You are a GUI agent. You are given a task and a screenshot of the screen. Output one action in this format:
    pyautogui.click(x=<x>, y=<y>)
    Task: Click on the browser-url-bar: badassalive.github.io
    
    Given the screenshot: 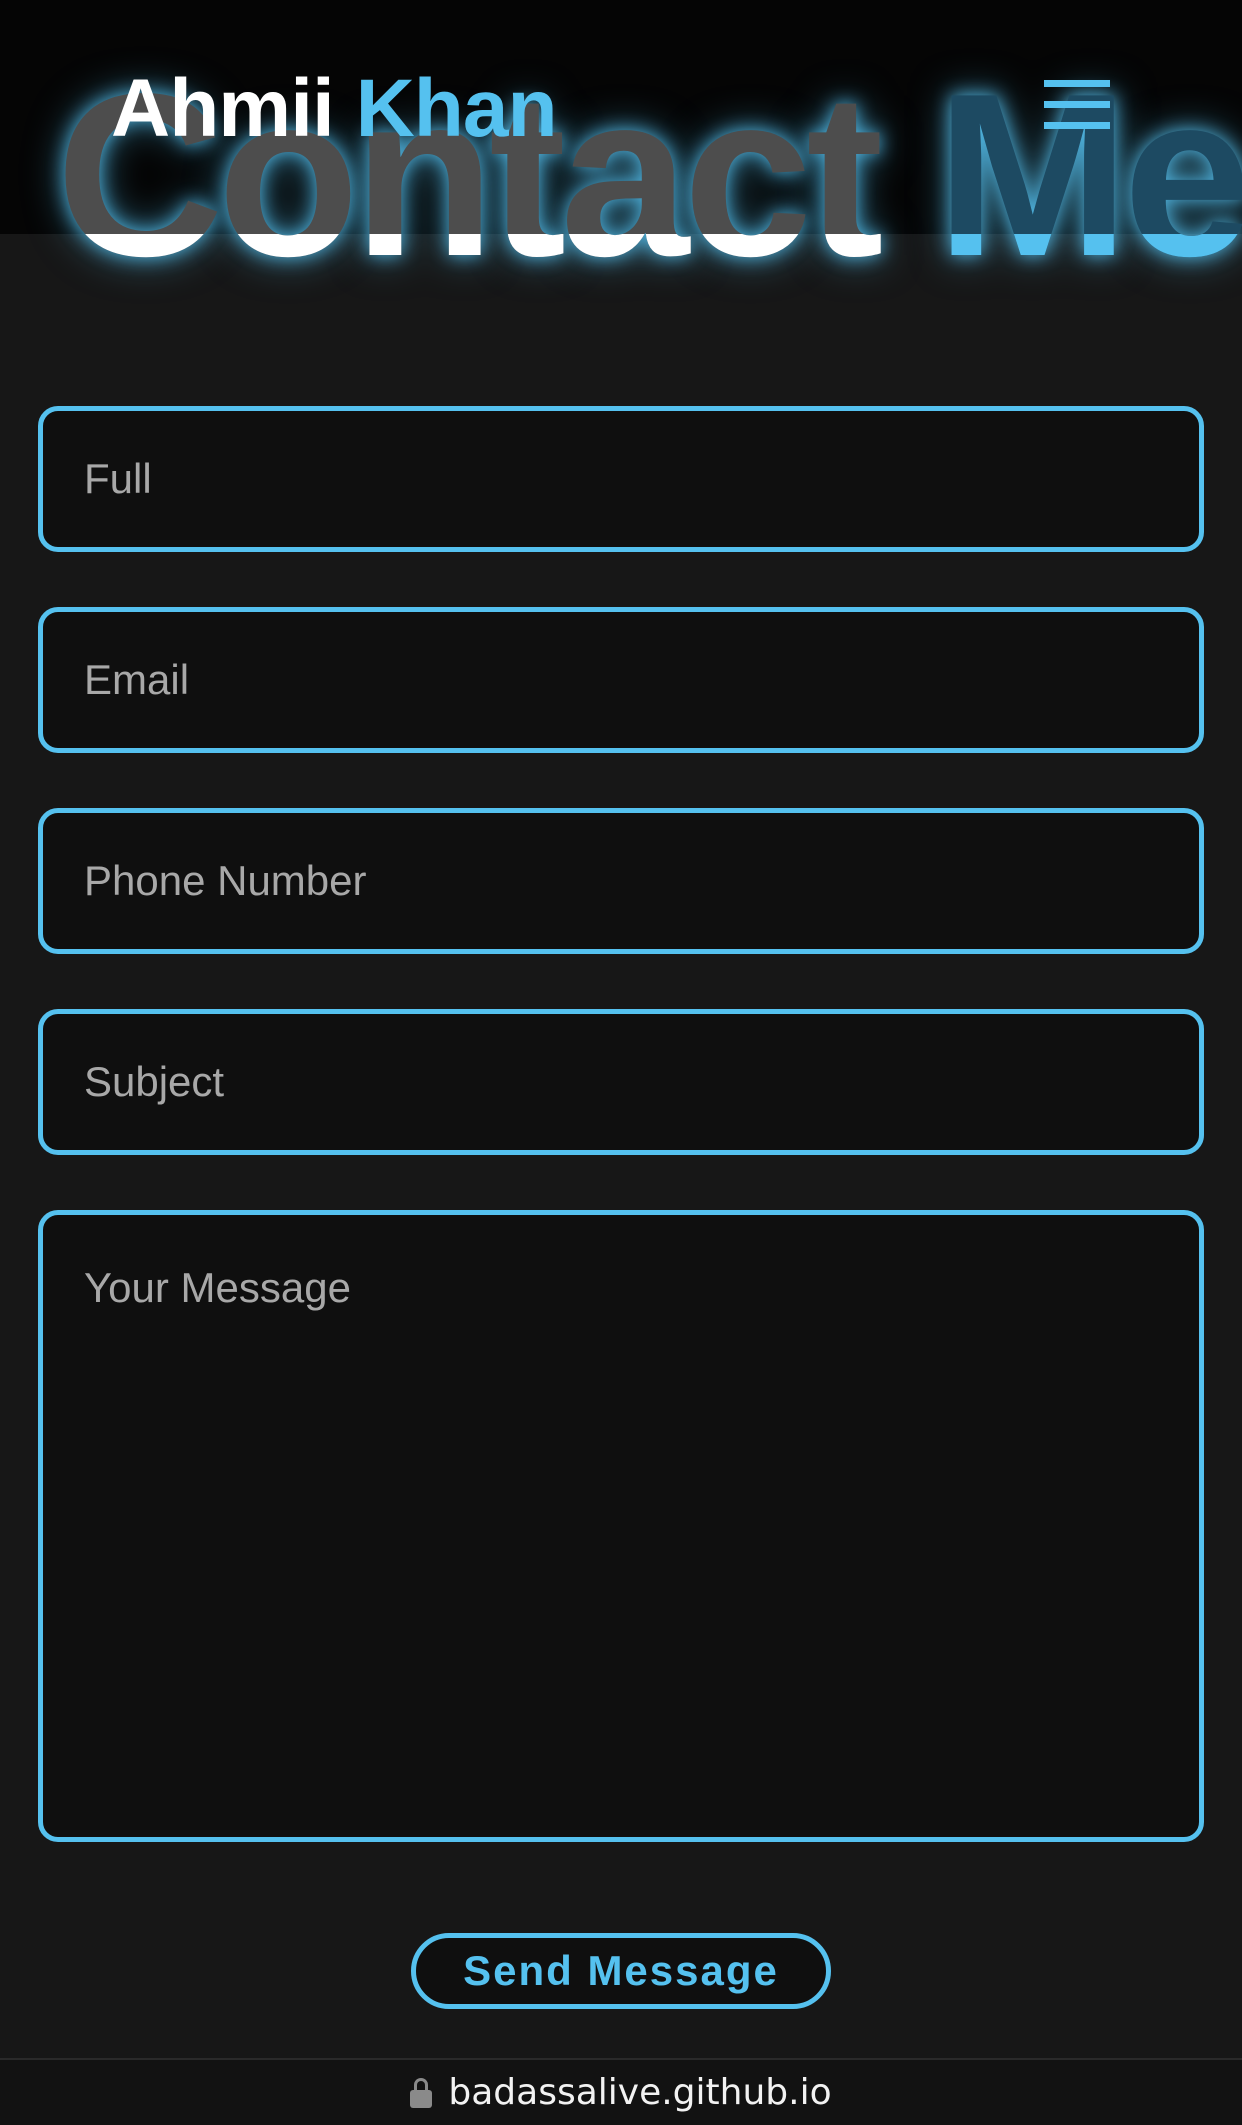 What is the action you would take?
    pyautogui.click(x=621, y=2091)
    